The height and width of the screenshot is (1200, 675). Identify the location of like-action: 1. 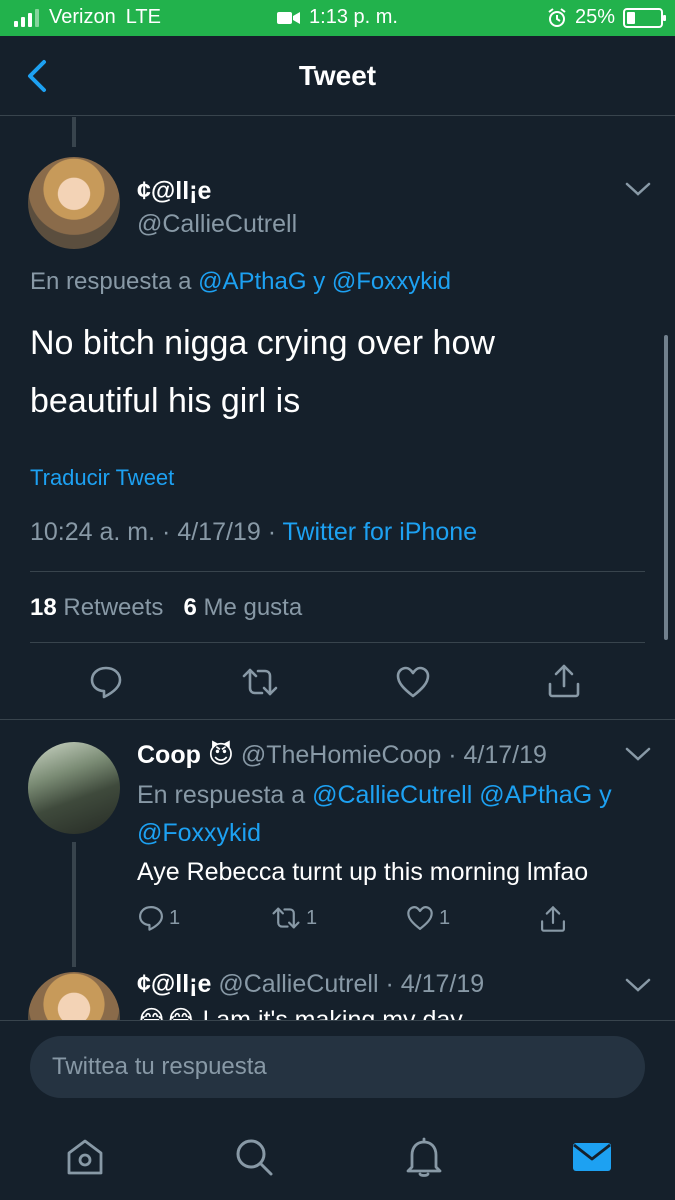
(427, 918).